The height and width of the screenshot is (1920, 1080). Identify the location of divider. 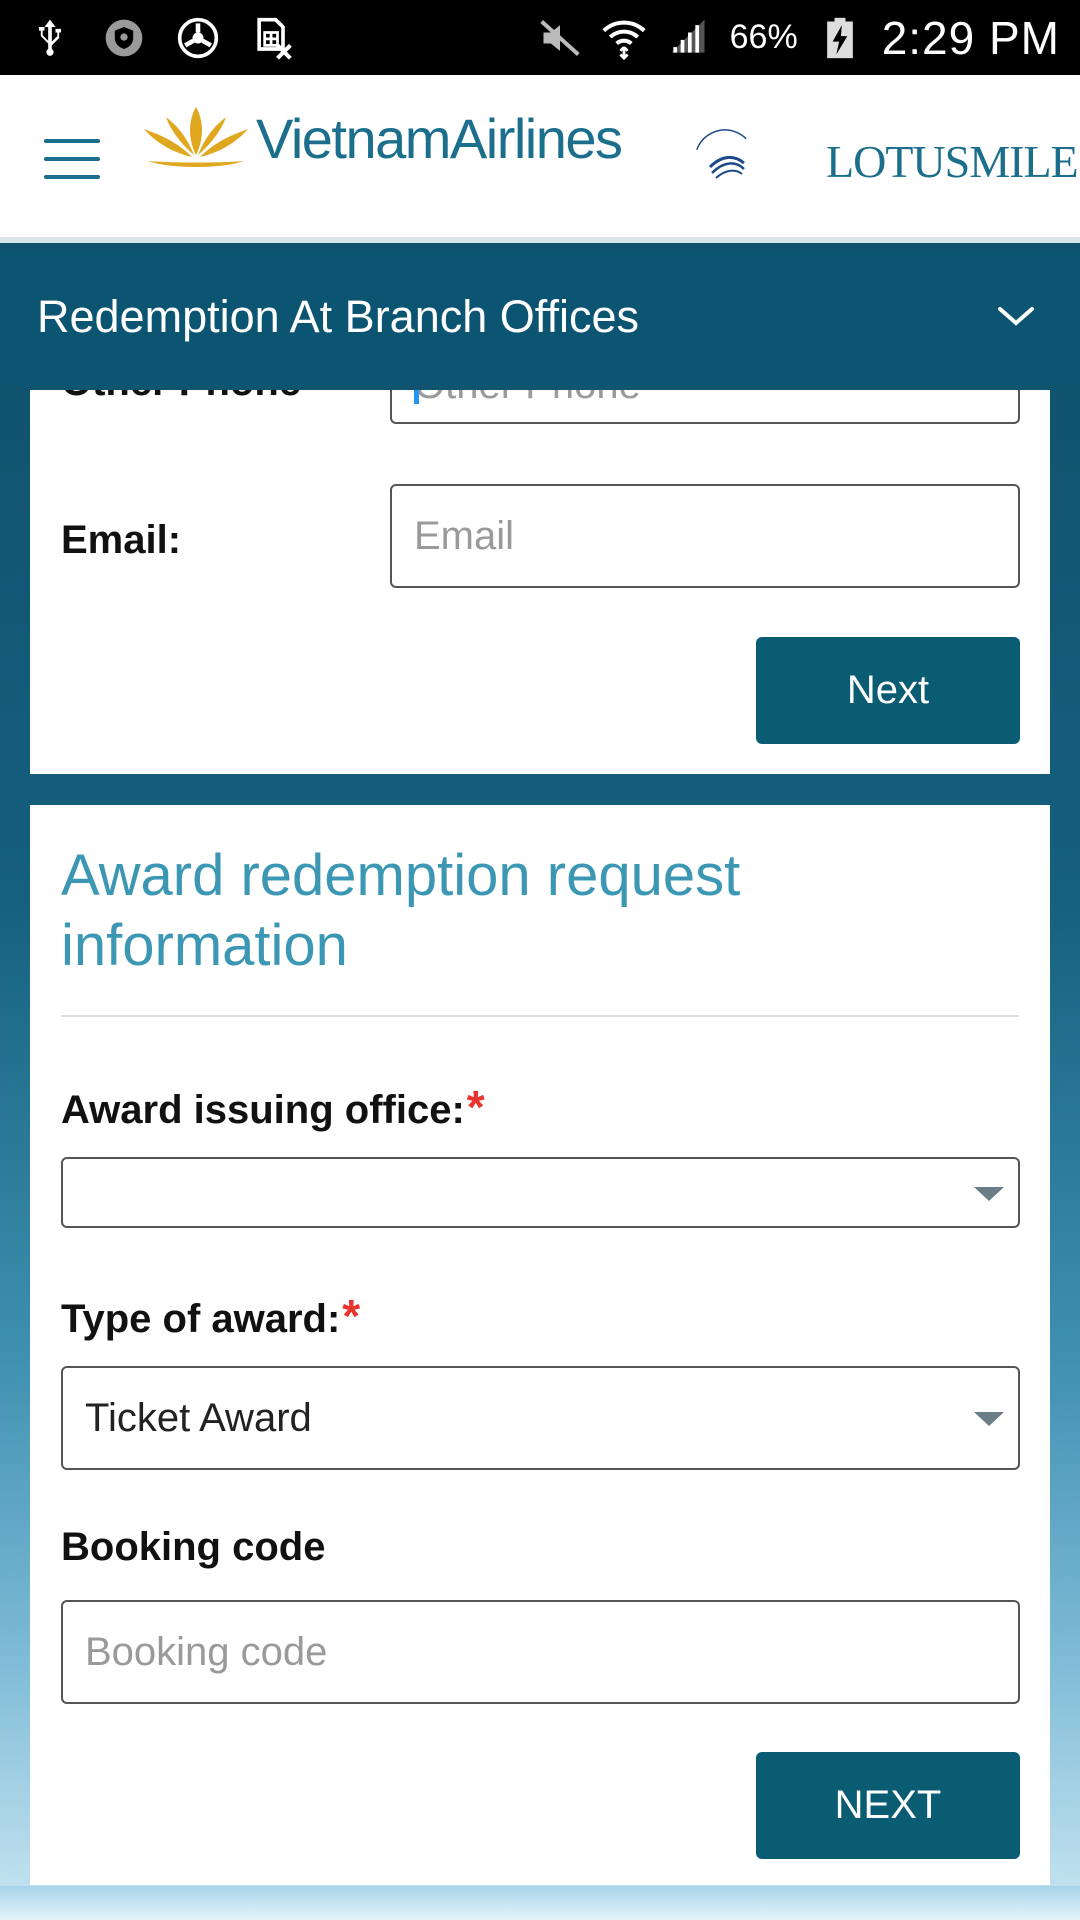
(540, 1016).